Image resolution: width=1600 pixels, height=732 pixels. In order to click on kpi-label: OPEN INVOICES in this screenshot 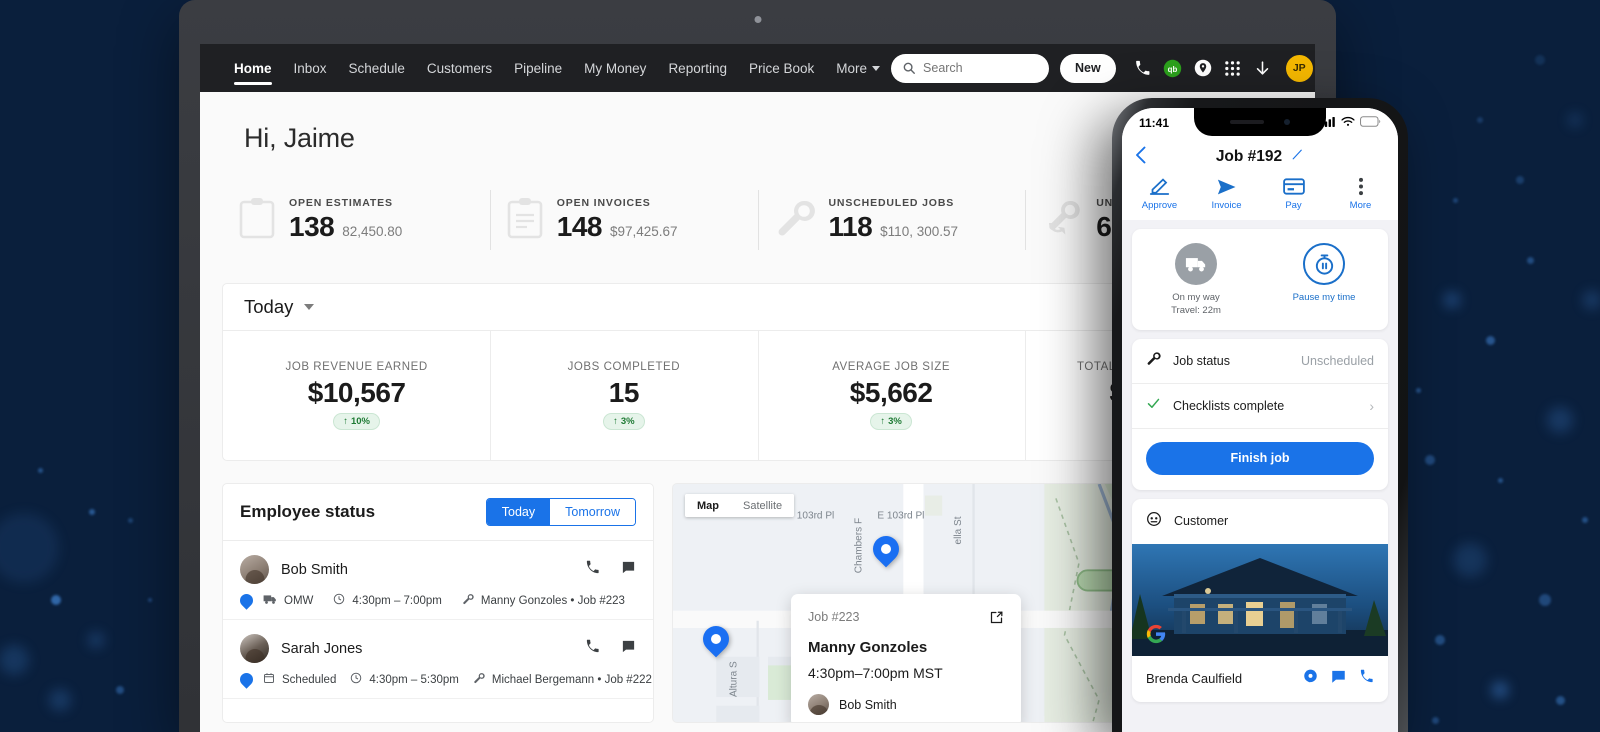, I will do `click(603, 203)`.